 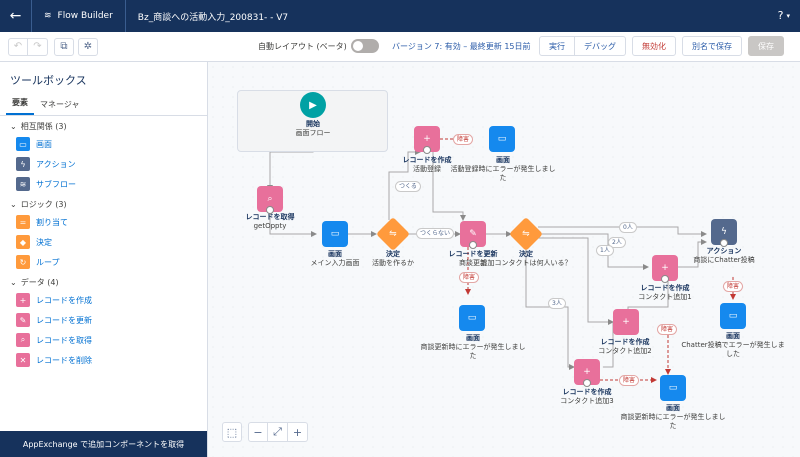 What do you see at coordinates (103, 281) in the screenshot?
I see `section-data: ⌄ データ (4)` at bounding box center [103, 281].